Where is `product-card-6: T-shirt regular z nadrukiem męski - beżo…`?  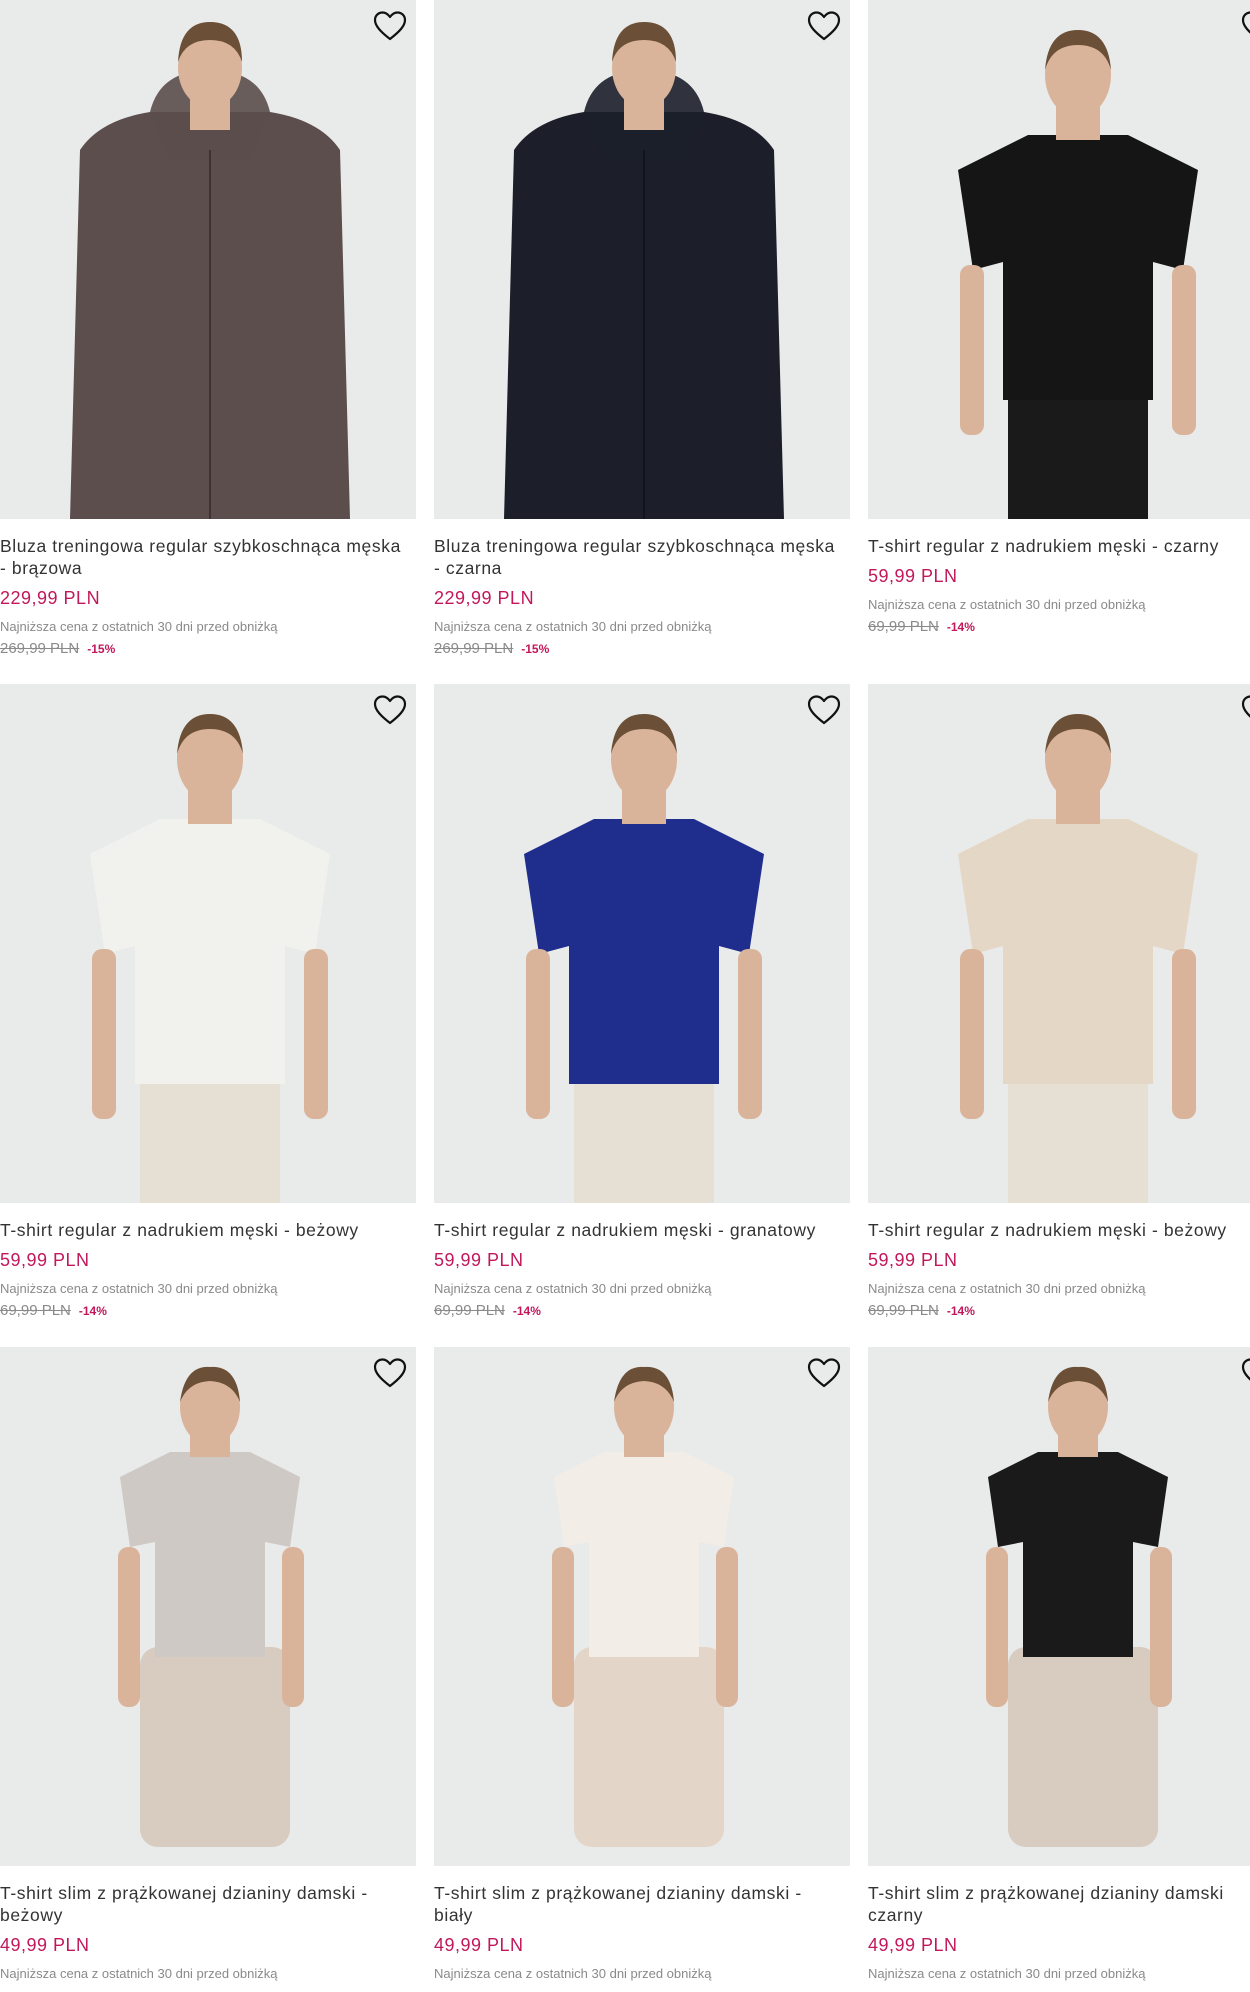
product-card-6: T-shirt regular z nadrukiem męski - beżo… is located at coordinates (1059, 1002).